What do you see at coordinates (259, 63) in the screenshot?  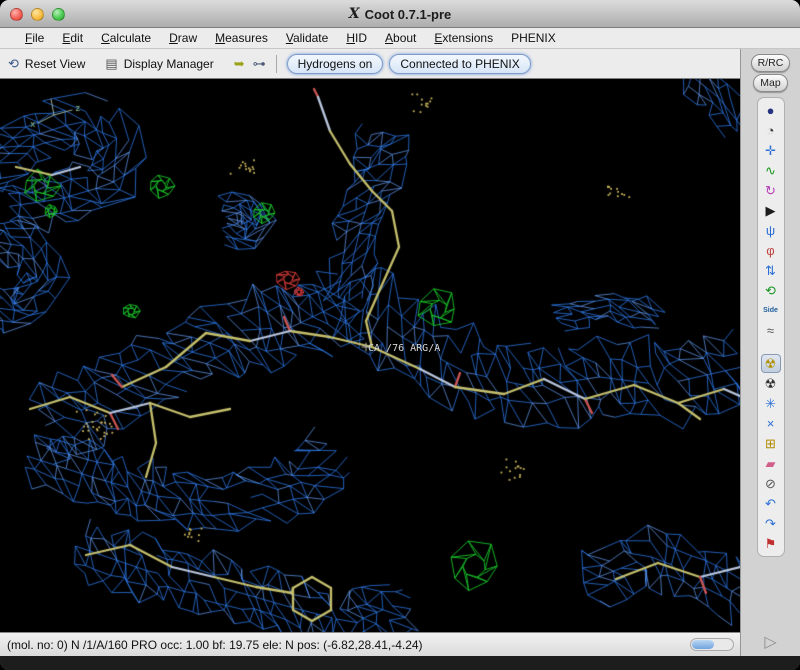 I see `go-to-atom-icon: ⊶` at bounding box center [259, 63].